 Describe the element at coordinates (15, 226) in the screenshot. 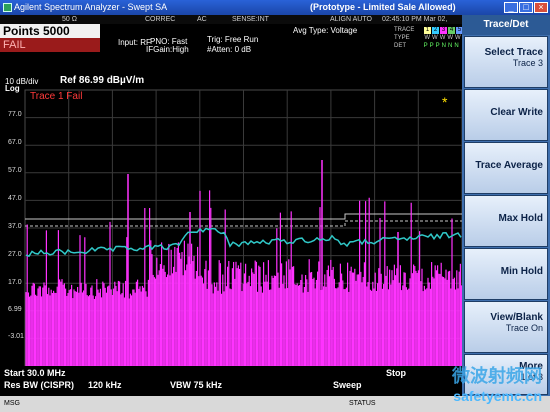

I see `y-tick-label: 37.0` at that location.